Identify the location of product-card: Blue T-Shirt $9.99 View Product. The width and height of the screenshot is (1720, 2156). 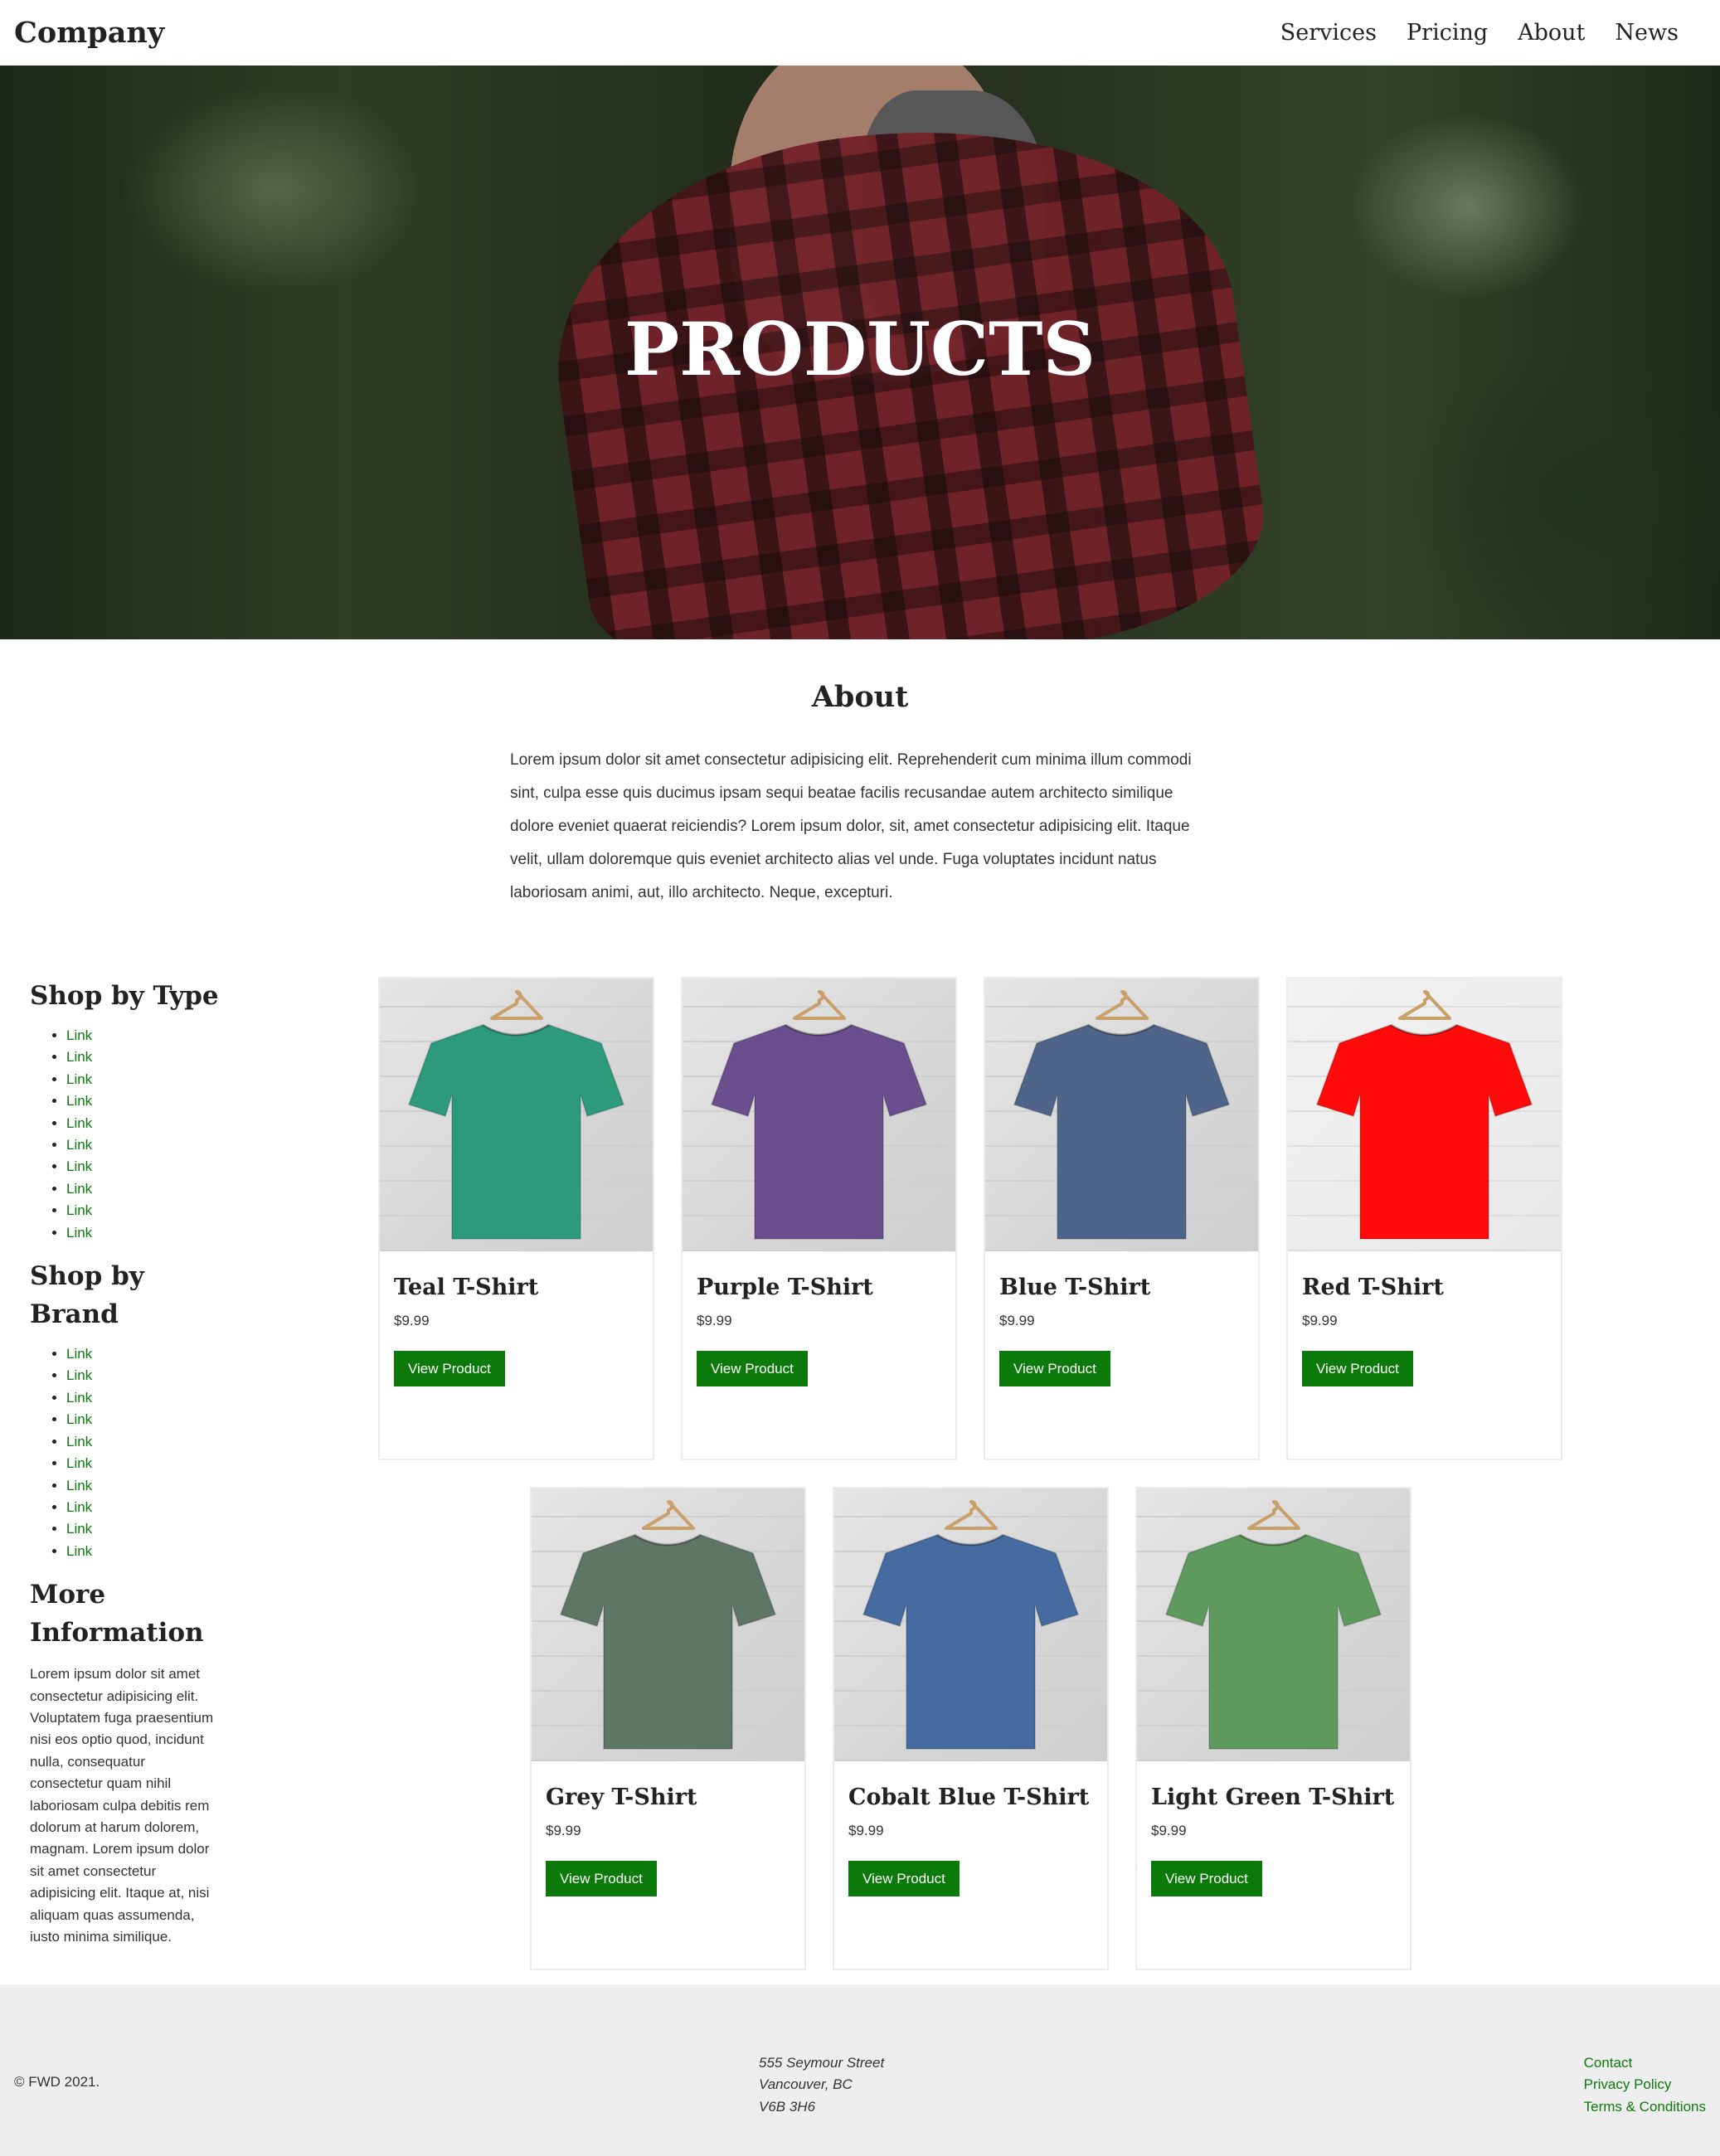
(1122, 1218).